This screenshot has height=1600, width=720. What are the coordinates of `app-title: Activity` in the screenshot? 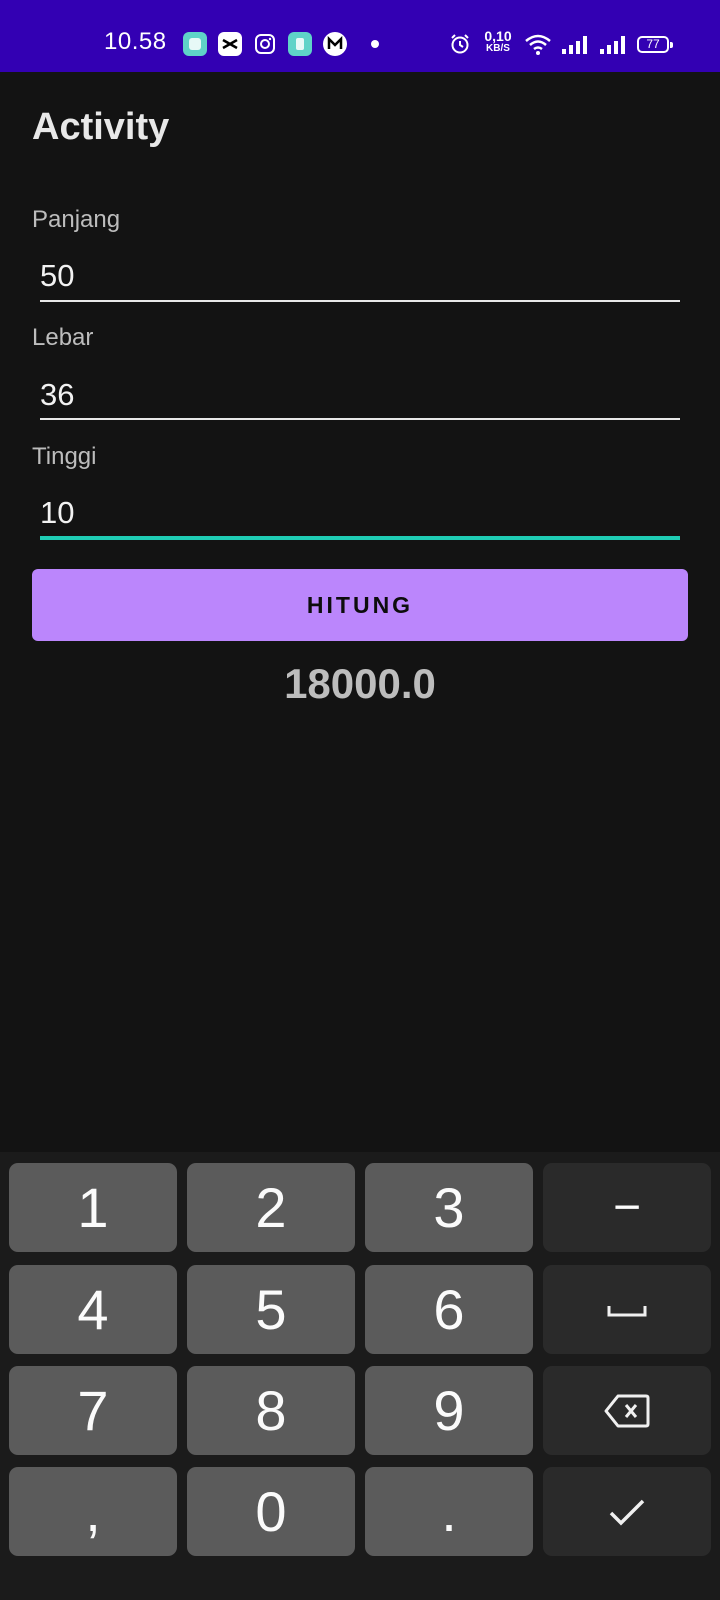 It's located at (101, 127).